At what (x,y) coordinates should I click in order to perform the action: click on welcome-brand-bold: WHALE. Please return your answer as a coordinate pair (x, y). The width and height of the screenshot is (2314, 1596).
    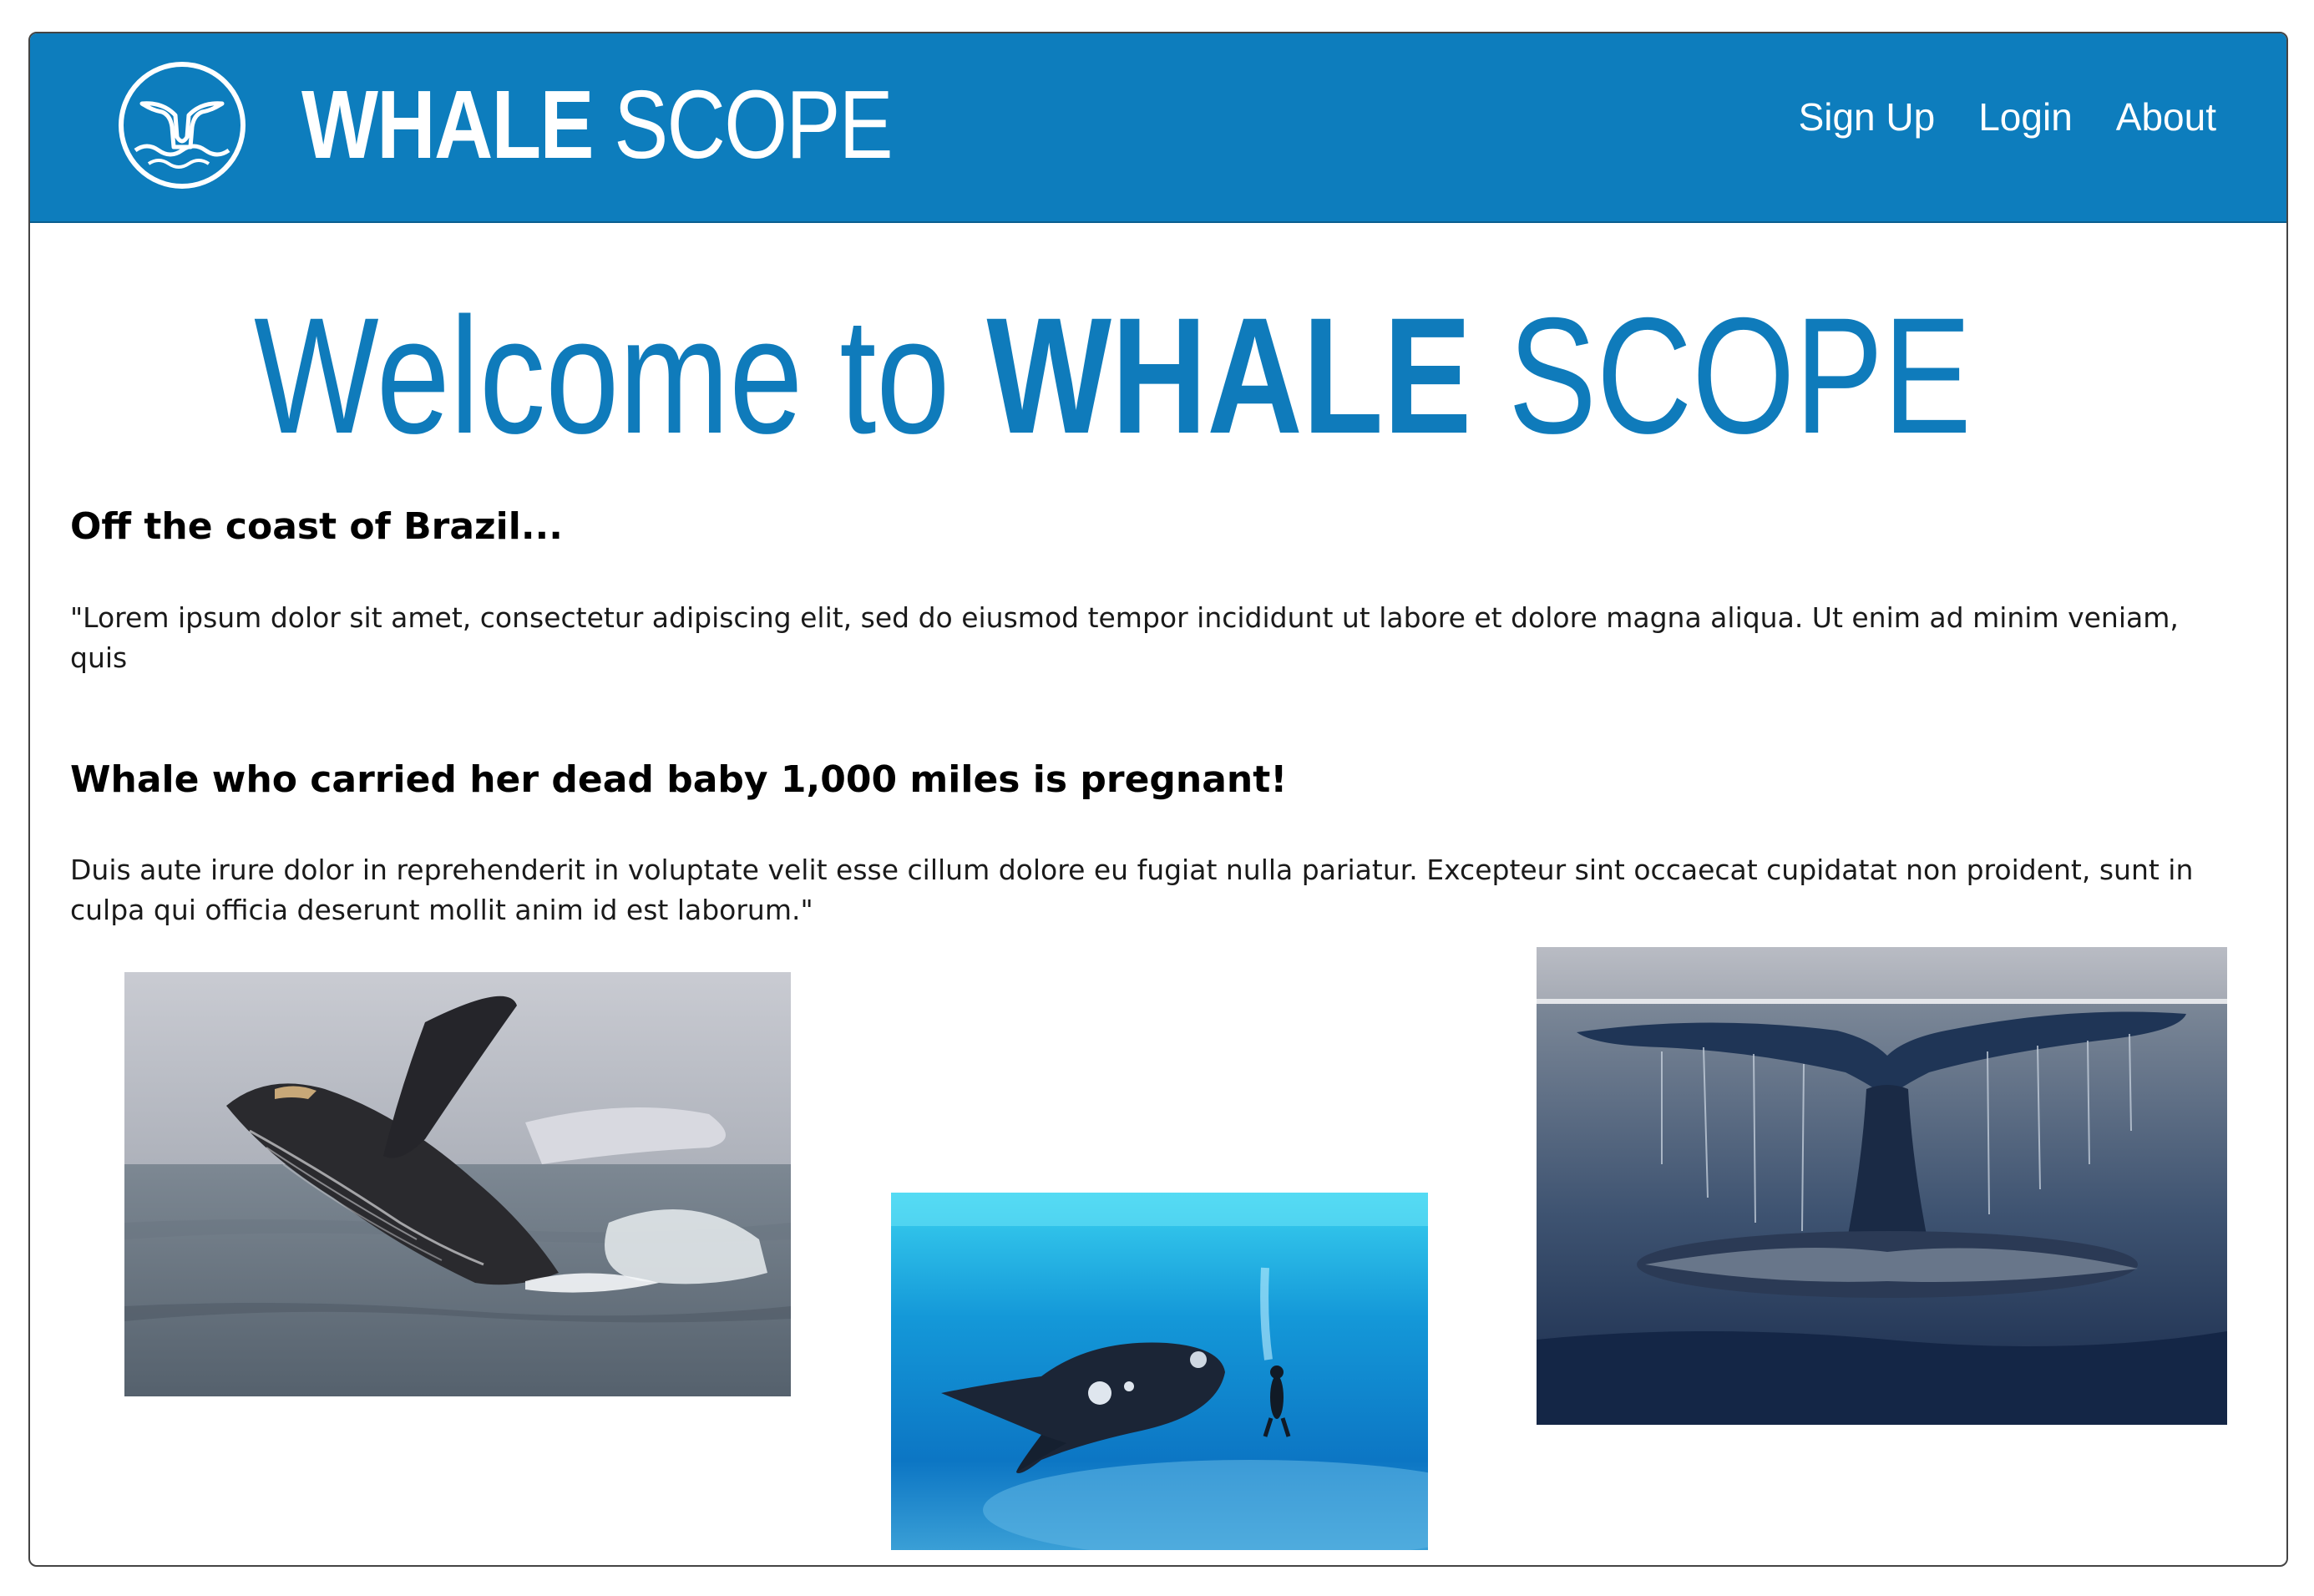
    Looking at the image, I should click on (1228, 376).